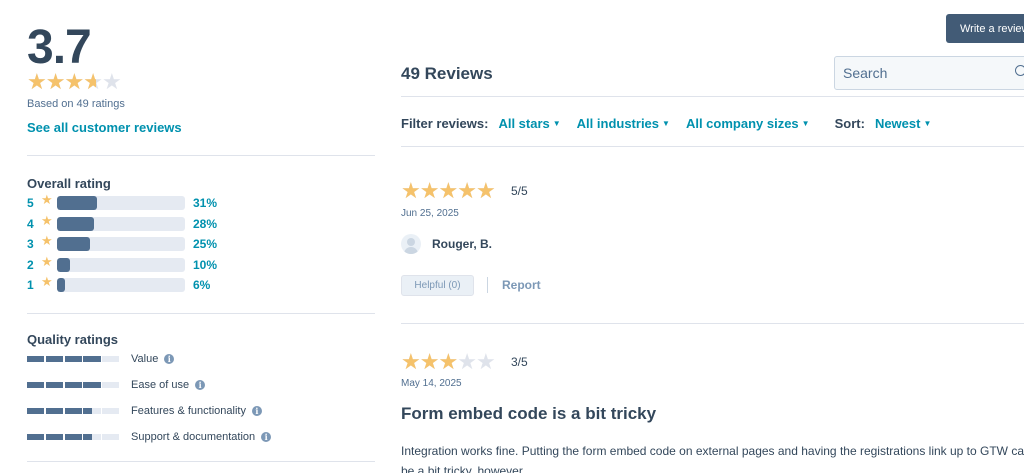  I want to click on sort-dropdown: Newest ▼, so click(903, 123).